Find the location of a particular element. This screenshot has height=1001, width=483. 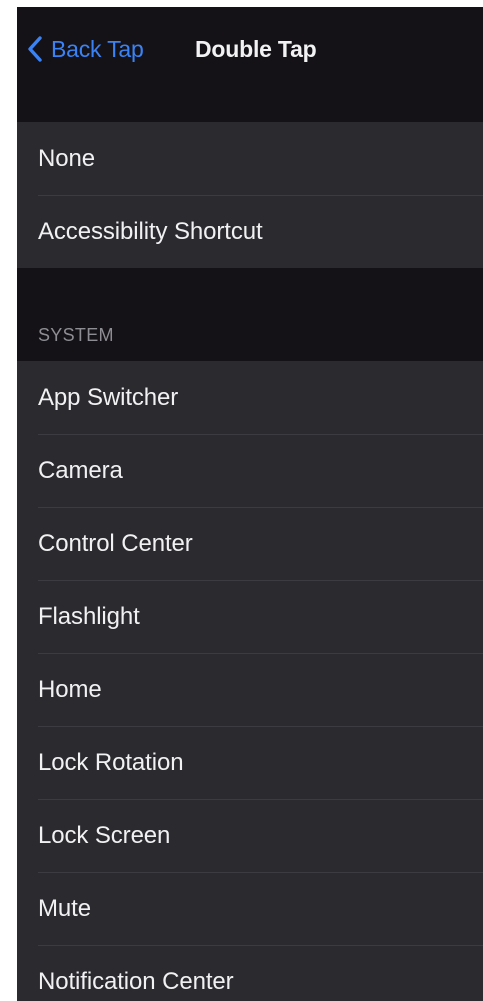

option-control-center: Control Center is located at coordinates (250, 543).